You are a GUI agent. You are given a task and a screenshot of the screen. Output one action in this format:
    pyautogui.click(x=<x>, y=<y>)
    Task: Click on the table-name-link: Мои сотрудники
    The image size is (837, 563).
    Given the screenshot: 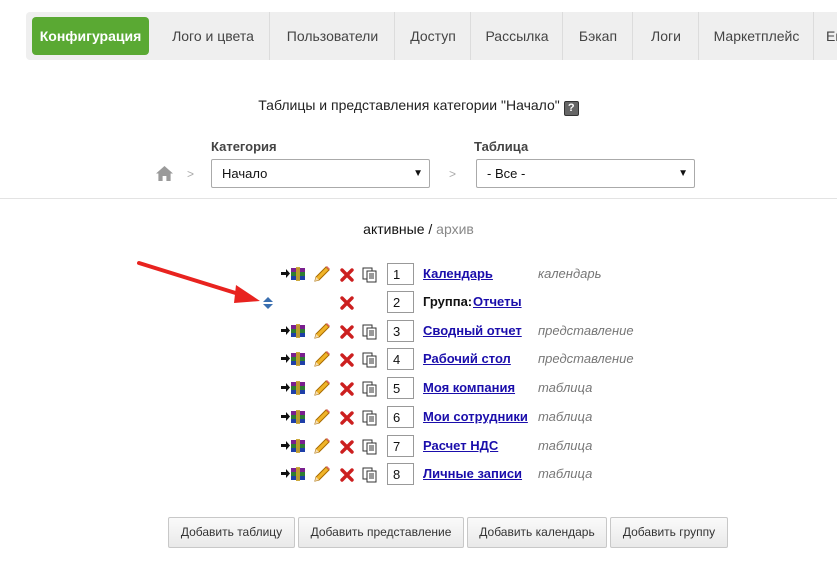 What is the action you would take?
    pyautogui.click(x=475, y=416)
    